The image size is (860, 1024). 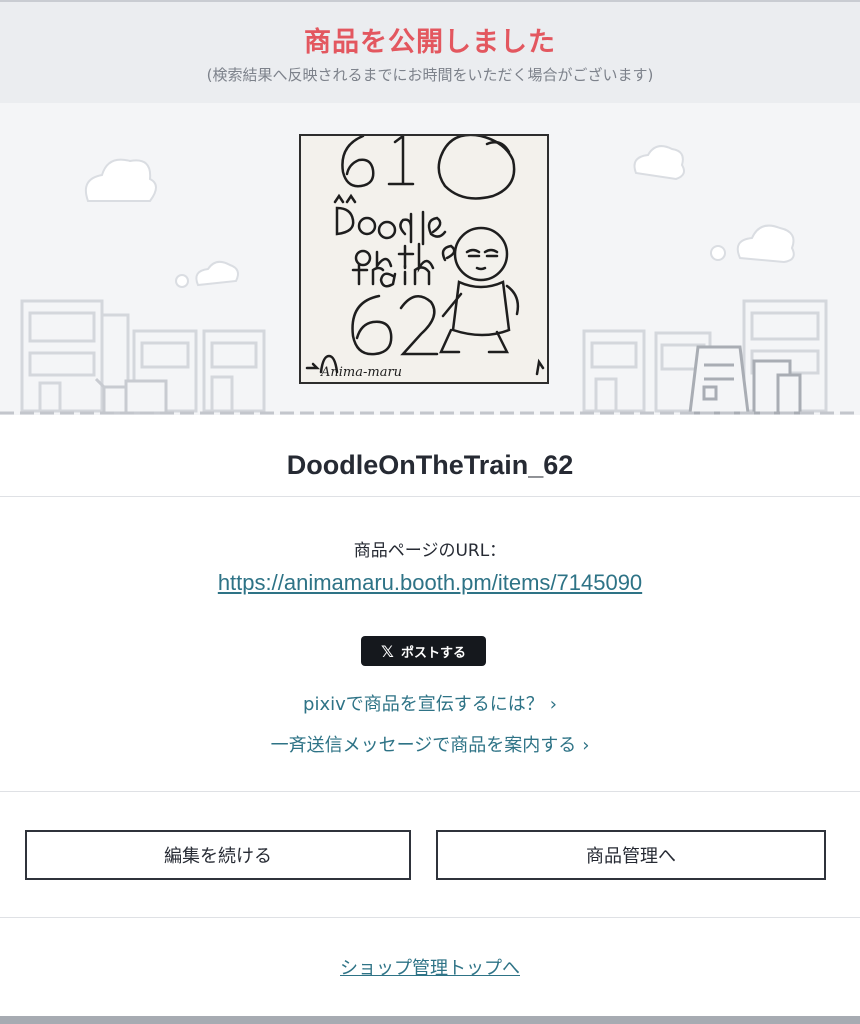 What do you see at coordinates (423, 745) in the screenshot?
I see `broadcast-message-label: 一斉送信メッセージで商品を案内する` at bounding box center [423, 745].